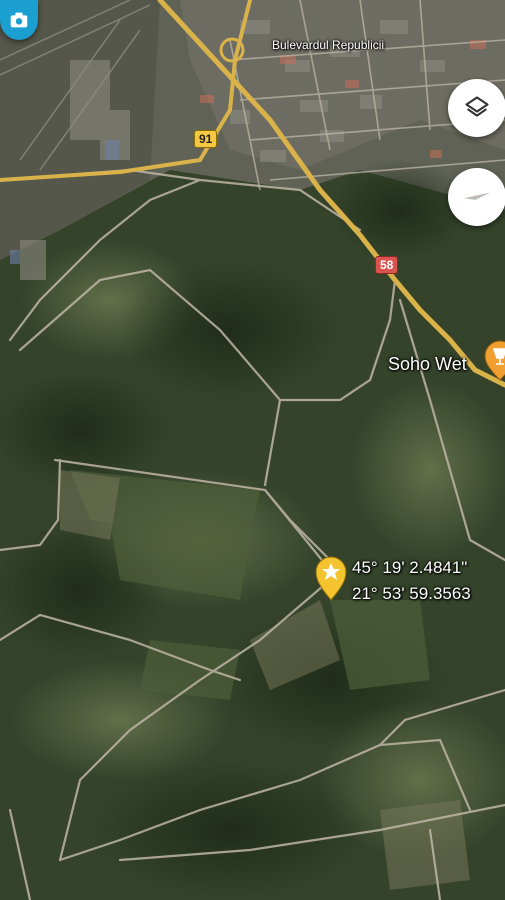 This screenshot has height=900, width=505. Describe the element at coordinates (328, 45) in the screenshot. I see `street-label: Bulevardul Republicii` at that location.